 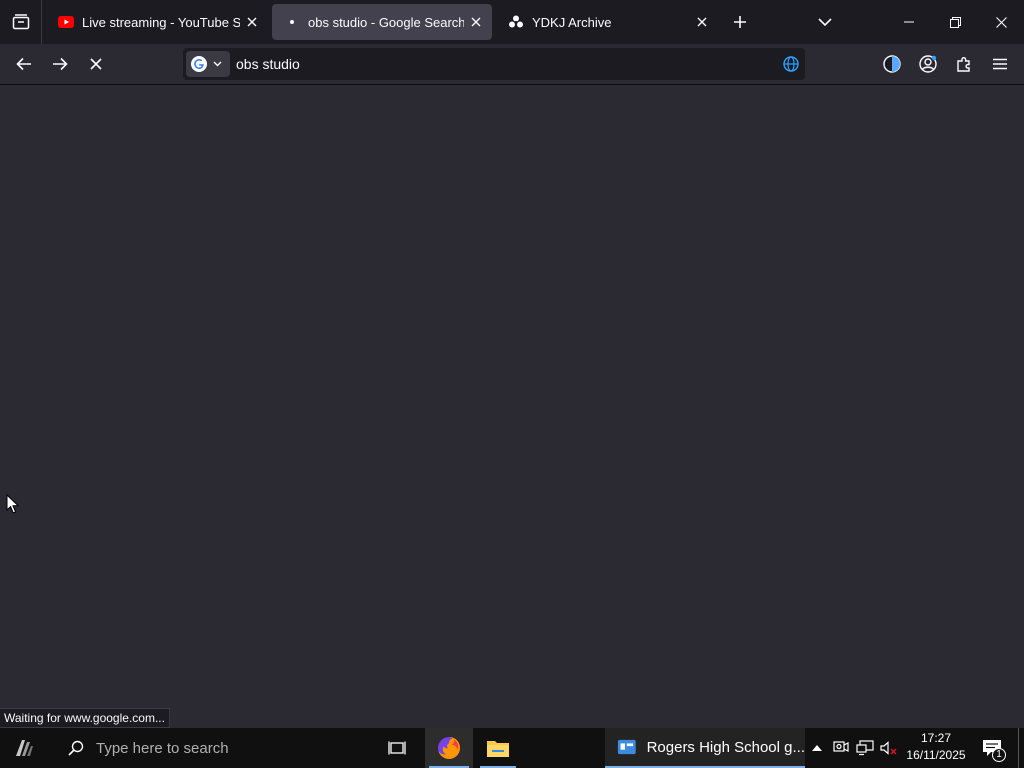 I want to click on folder-icon, so click(x=498, y=749).